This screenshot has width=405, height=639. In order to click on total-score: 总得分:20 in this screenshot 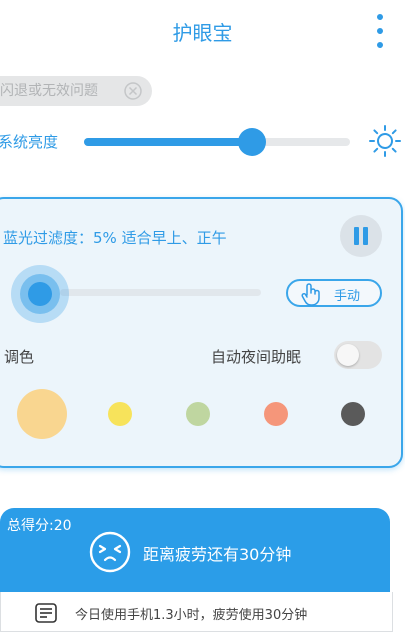, I will do `click(39, 526)`.